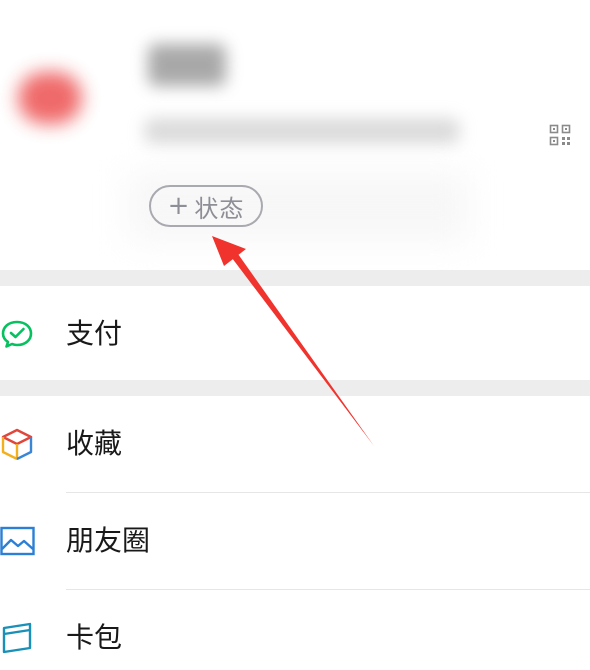  Describe the element at coordinates (17, 541) in the screenshot. I see `moments-picture-icon` at that location.